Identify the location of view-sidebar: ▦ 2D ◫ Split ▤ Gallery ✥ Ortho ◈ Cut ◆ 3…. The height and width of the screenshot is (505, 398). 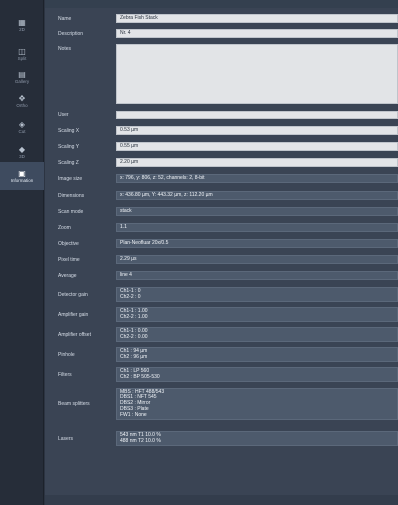
(22, 252).